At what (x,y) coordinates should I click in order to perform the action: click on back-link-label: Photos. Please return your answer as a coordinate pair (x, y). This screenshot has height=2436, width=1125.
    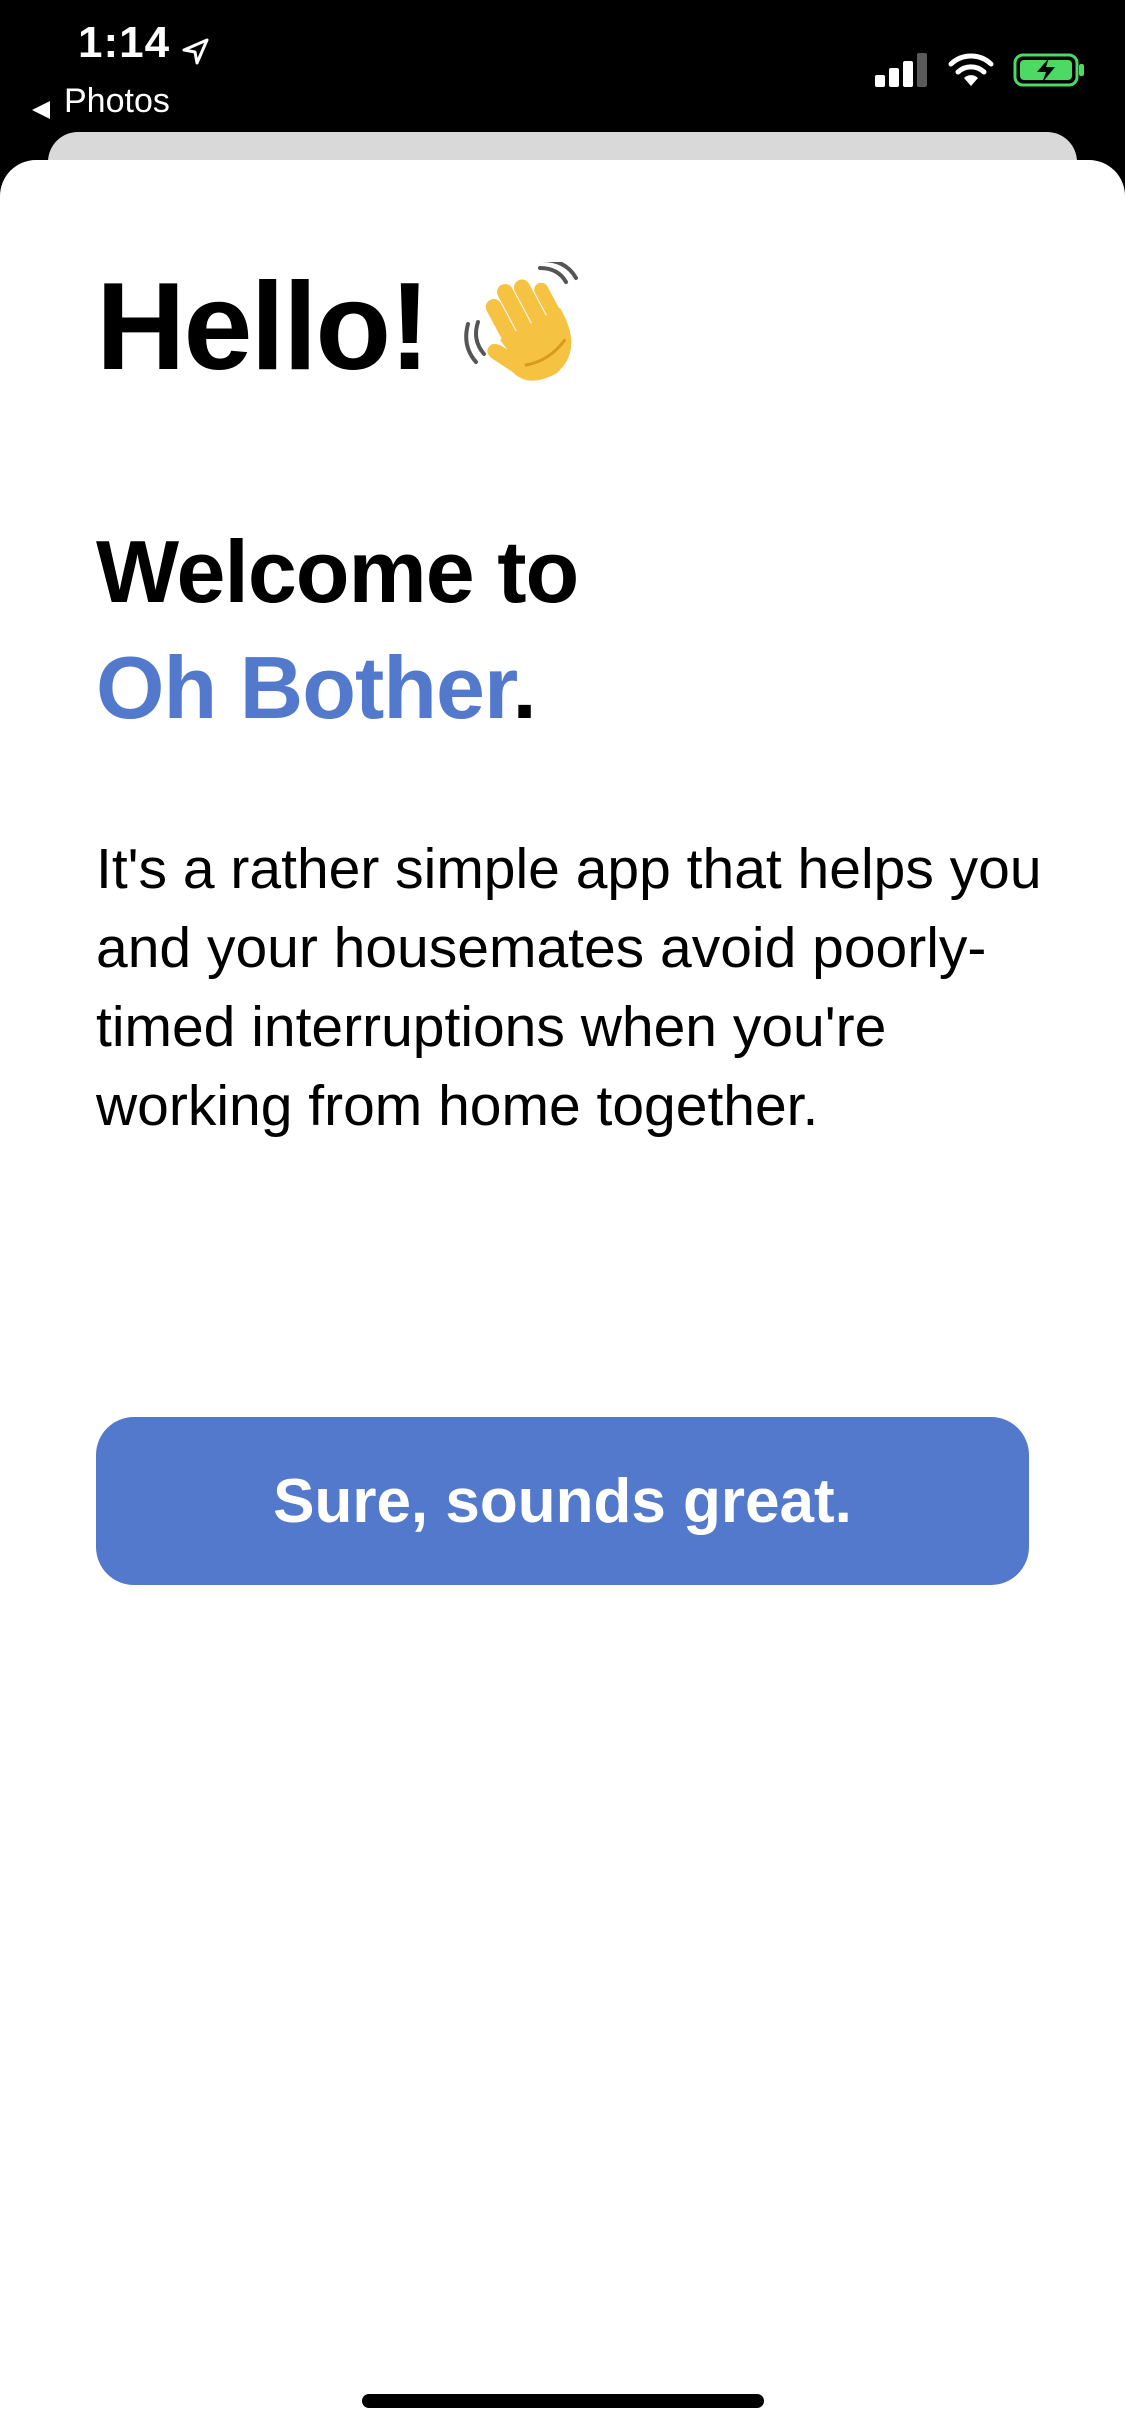
    Looking at the image, I should click on (117, 101).